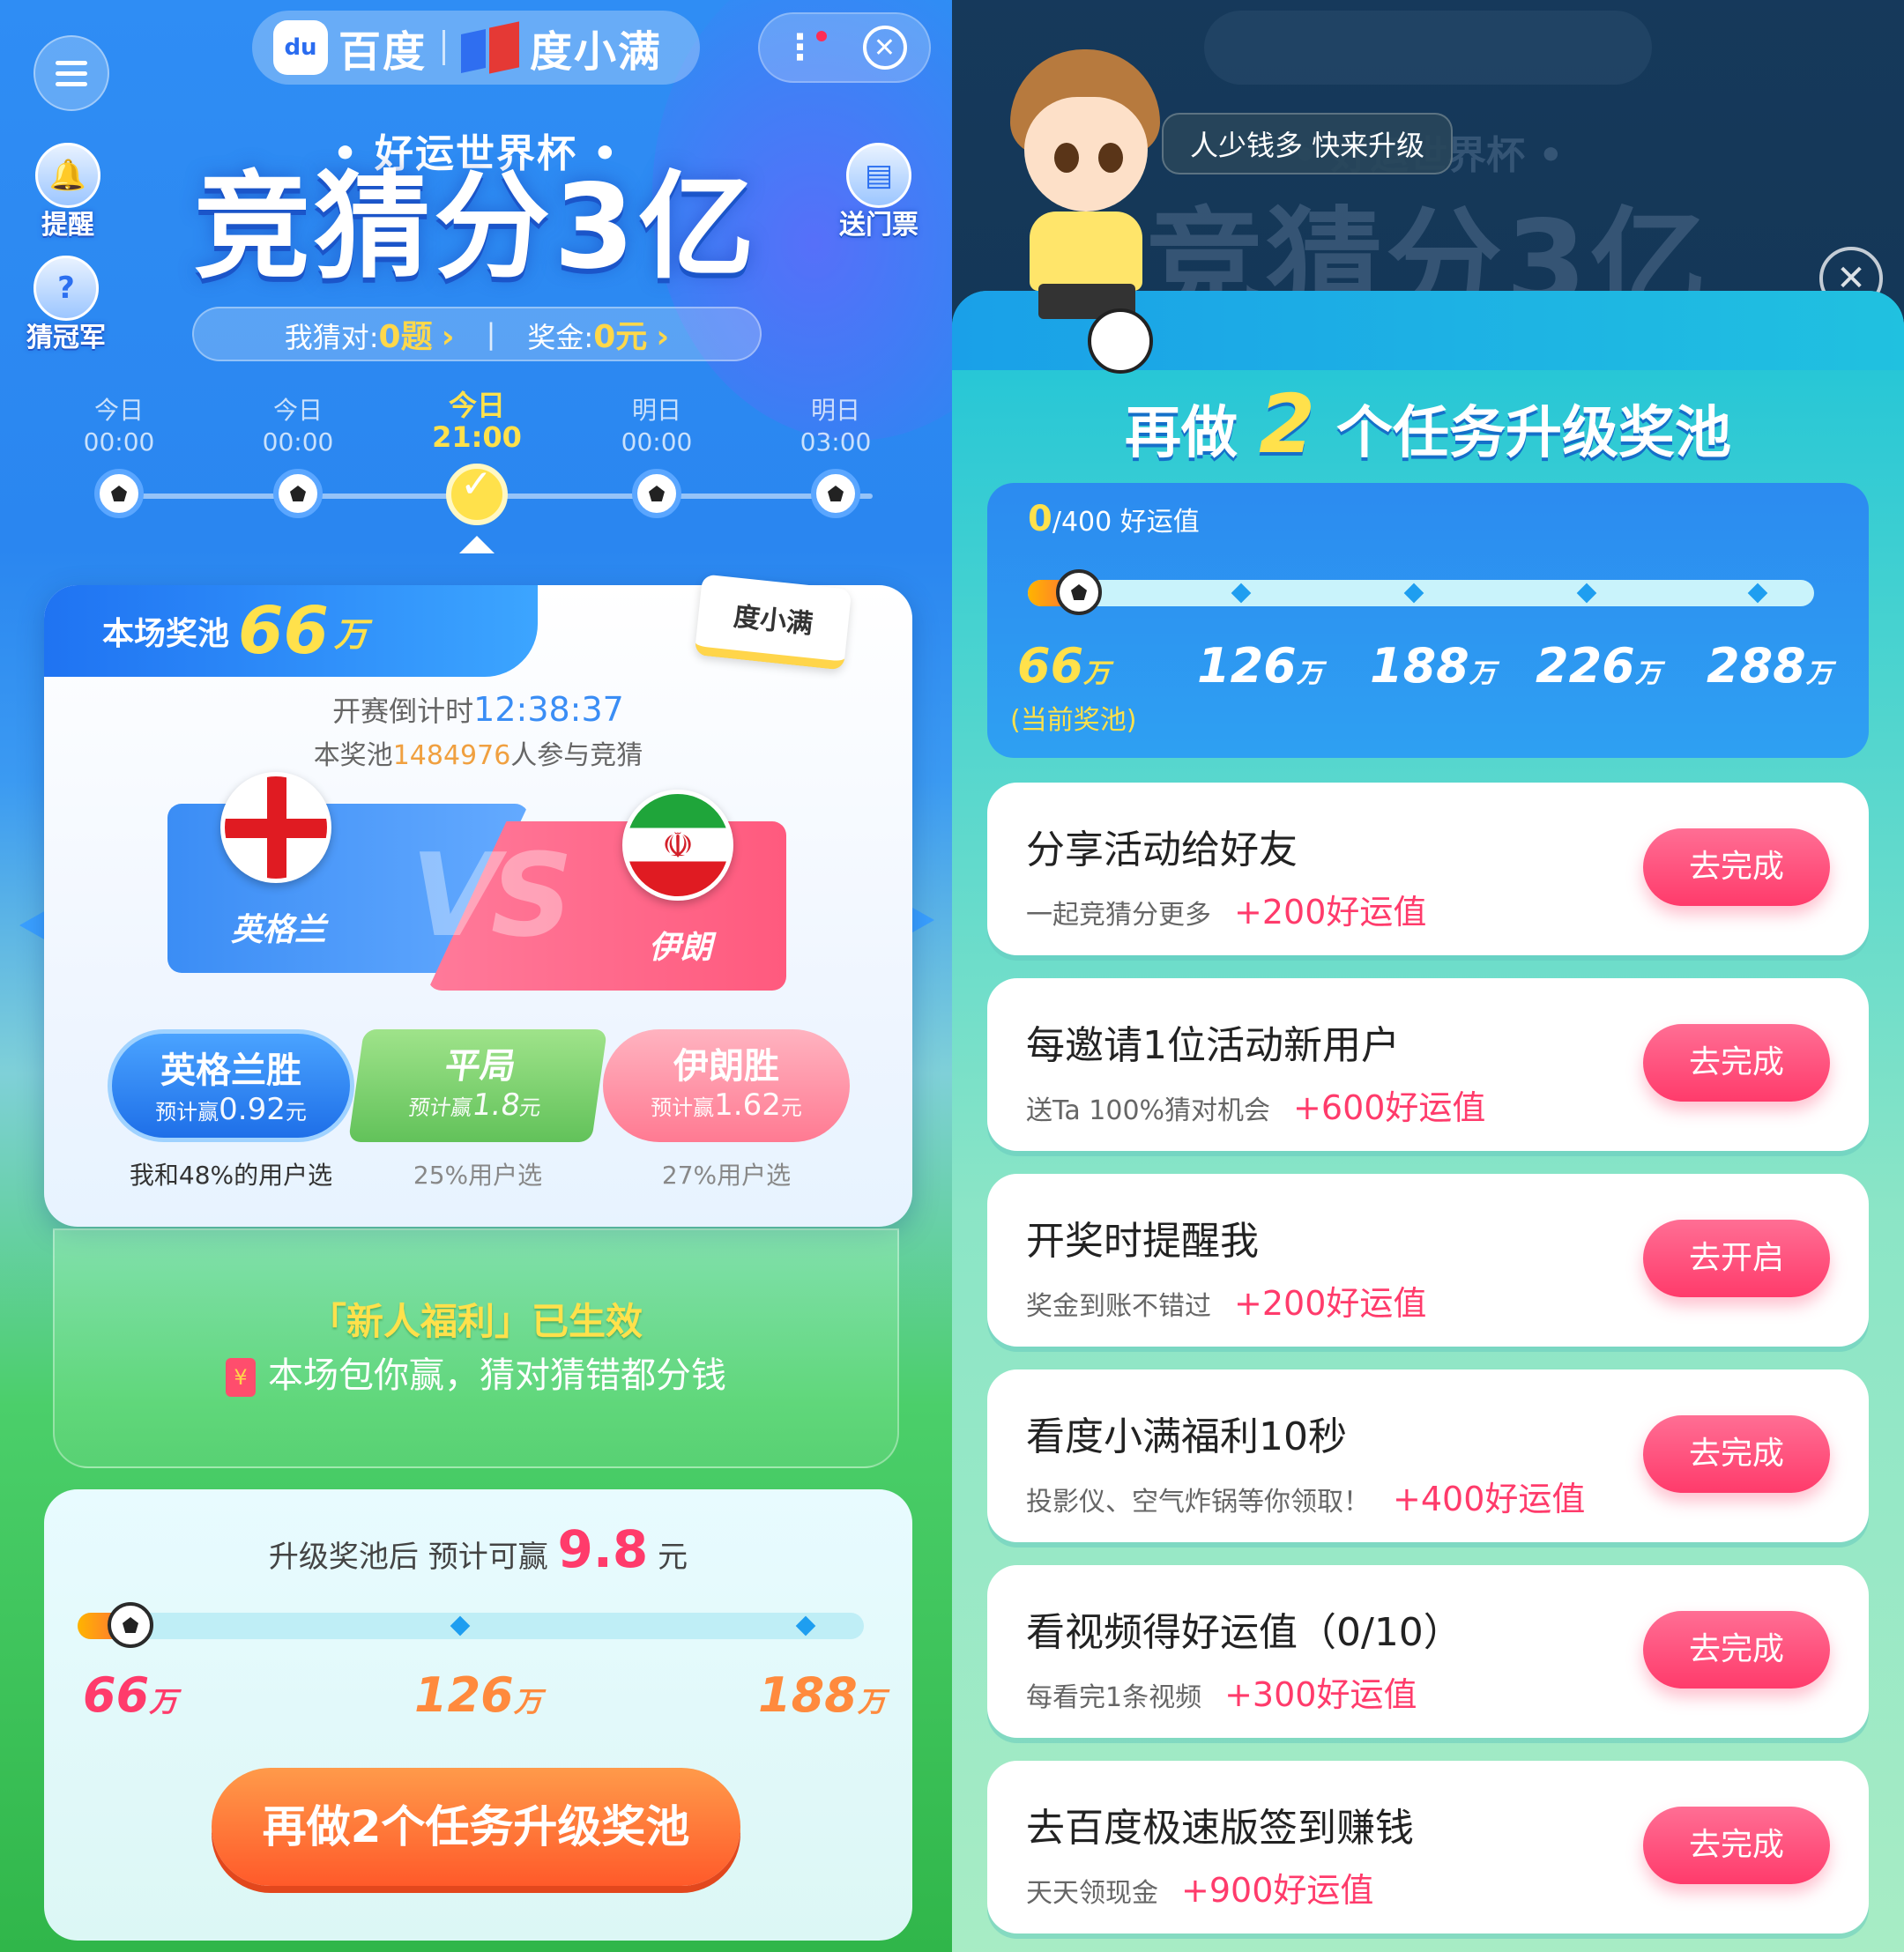 The width and height of the screenshot is (1904, 1952). Describe the element at coordinates (130, 1695) in the screenshot. I see `milestone-current: 66万` at that location.